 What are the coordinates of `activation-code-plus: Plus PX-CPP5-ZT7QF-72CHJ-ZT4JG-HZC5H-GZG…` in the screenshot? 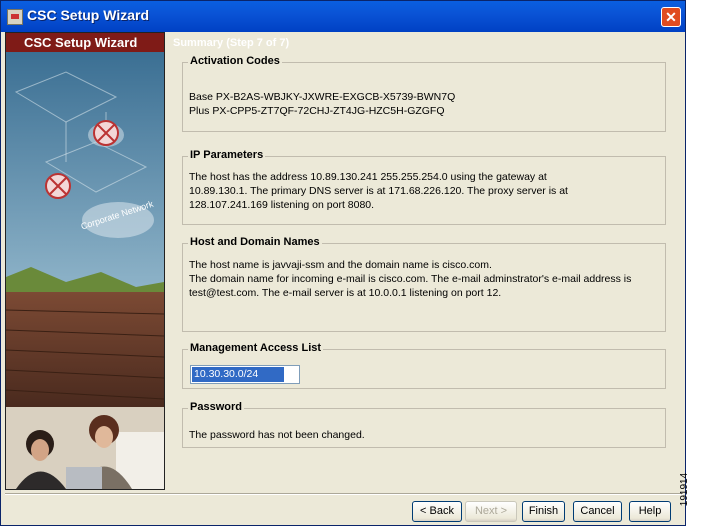 It's located at (317, 111).